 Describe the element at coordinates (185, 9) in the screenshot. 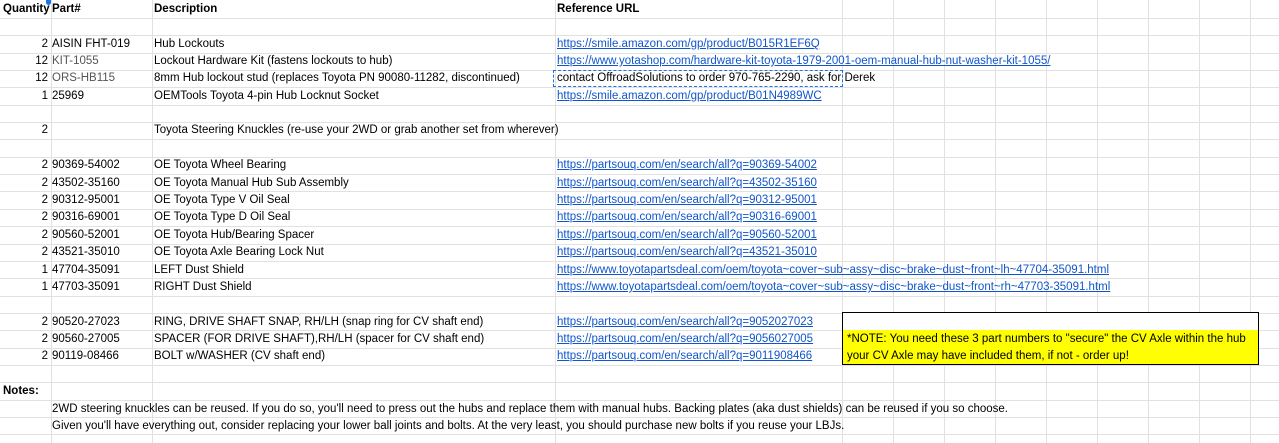

I see `header-description: Description` at that location.